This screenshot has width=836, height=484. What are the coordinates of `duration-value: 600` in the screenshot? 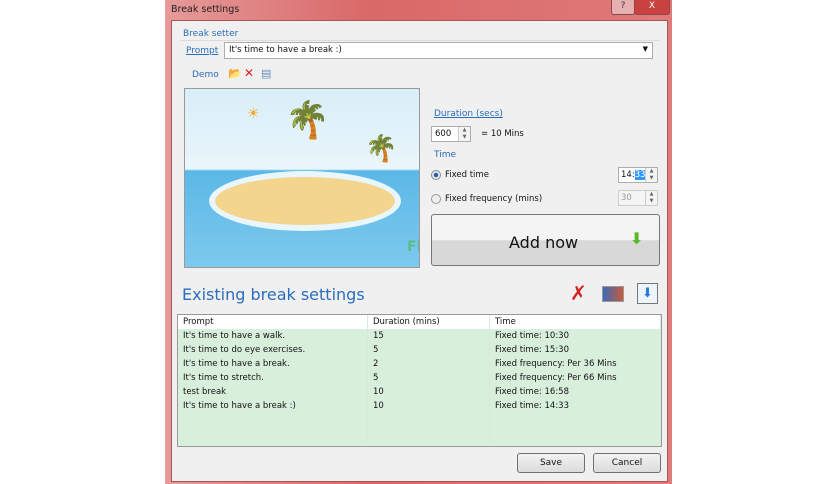 It's located at (443, 134).